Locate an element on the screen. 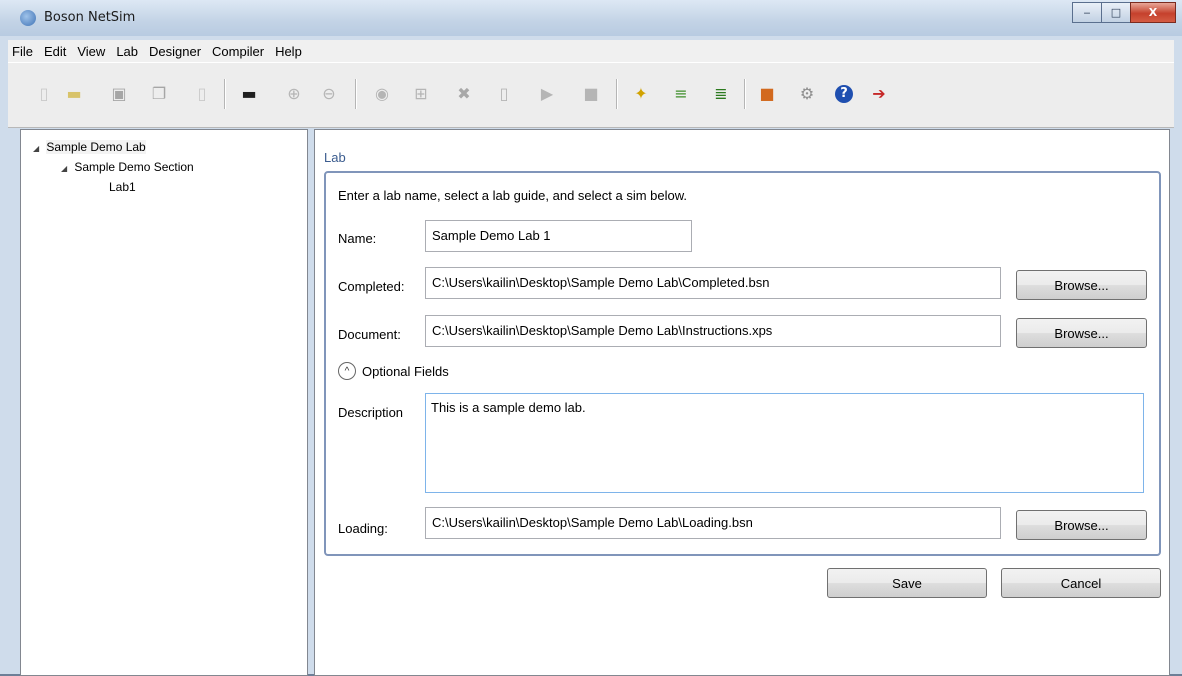 The height and width of the screenshot is (676, 1182). menu-file: File is located at coordinates (24, 51).